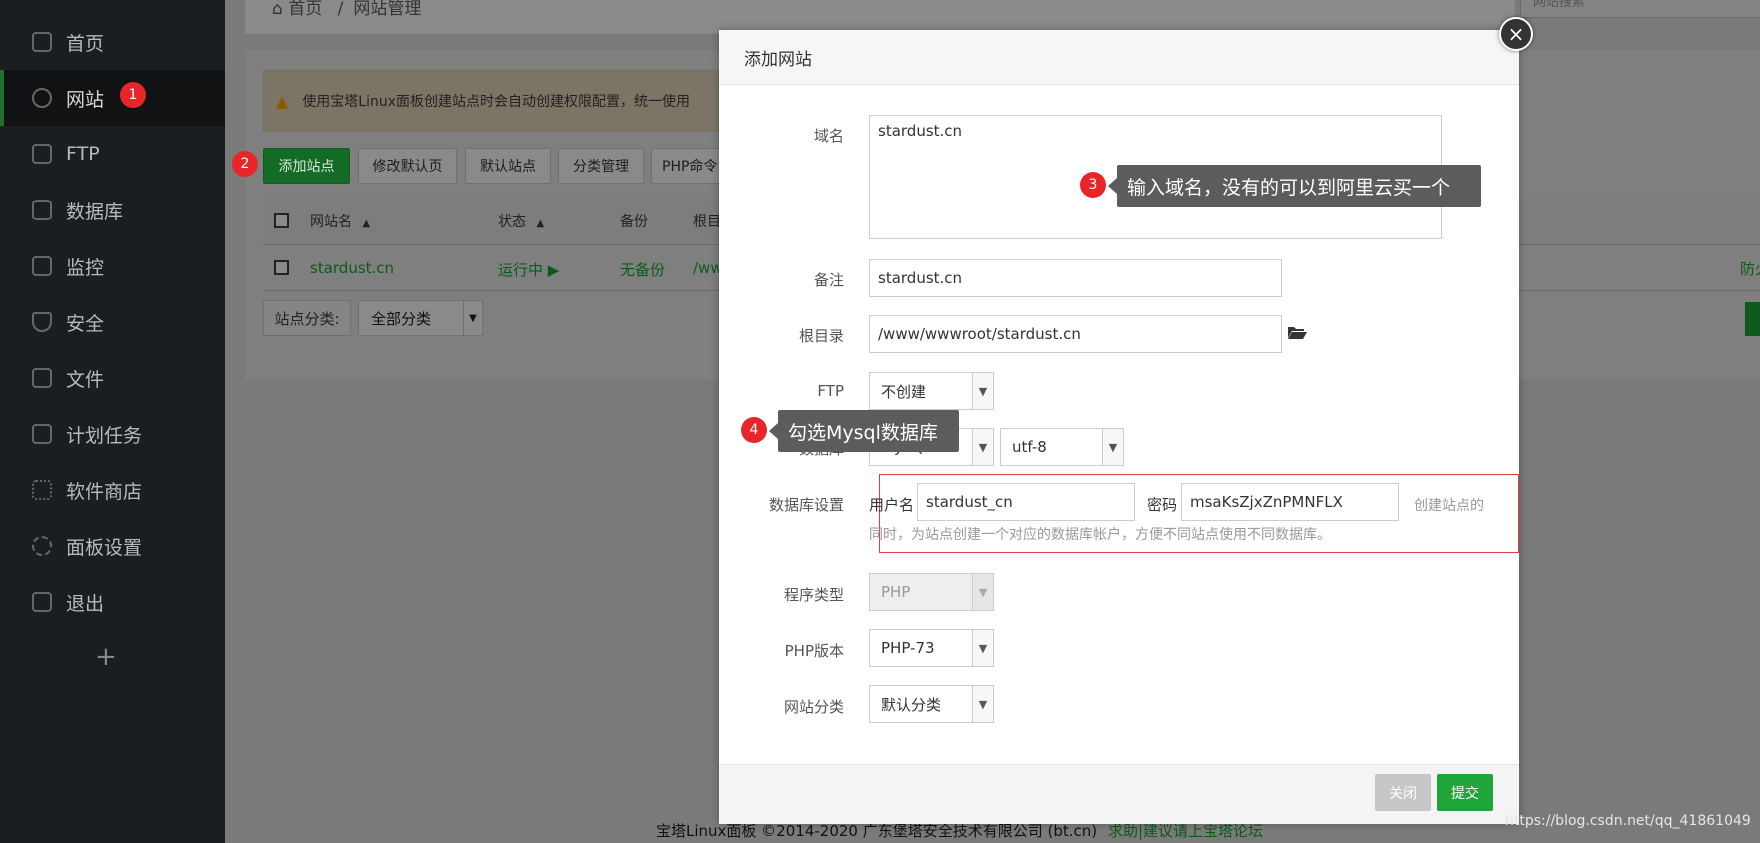 Image resolution: width=1760 pixels, height=843 pixels. Describe the element at coordinates (864, 431) in the screenshot. I see `mysql-tip-tooltip: 勾选Mysql数据库` at that location.